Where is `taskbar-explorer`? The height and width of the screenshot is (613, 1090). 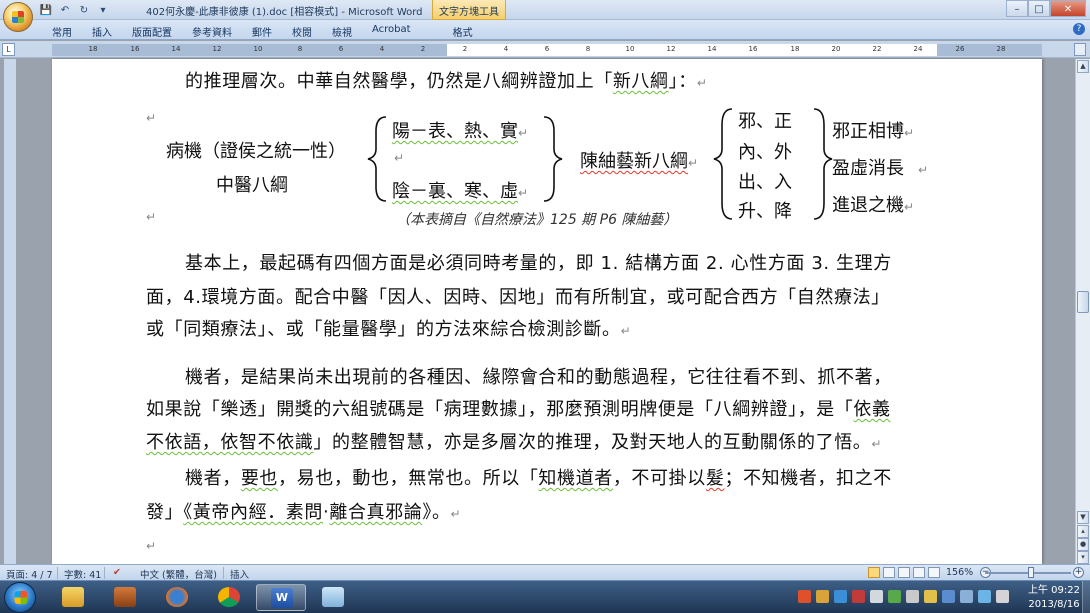
taskbar-explorer is located at coordinates (73, 597).